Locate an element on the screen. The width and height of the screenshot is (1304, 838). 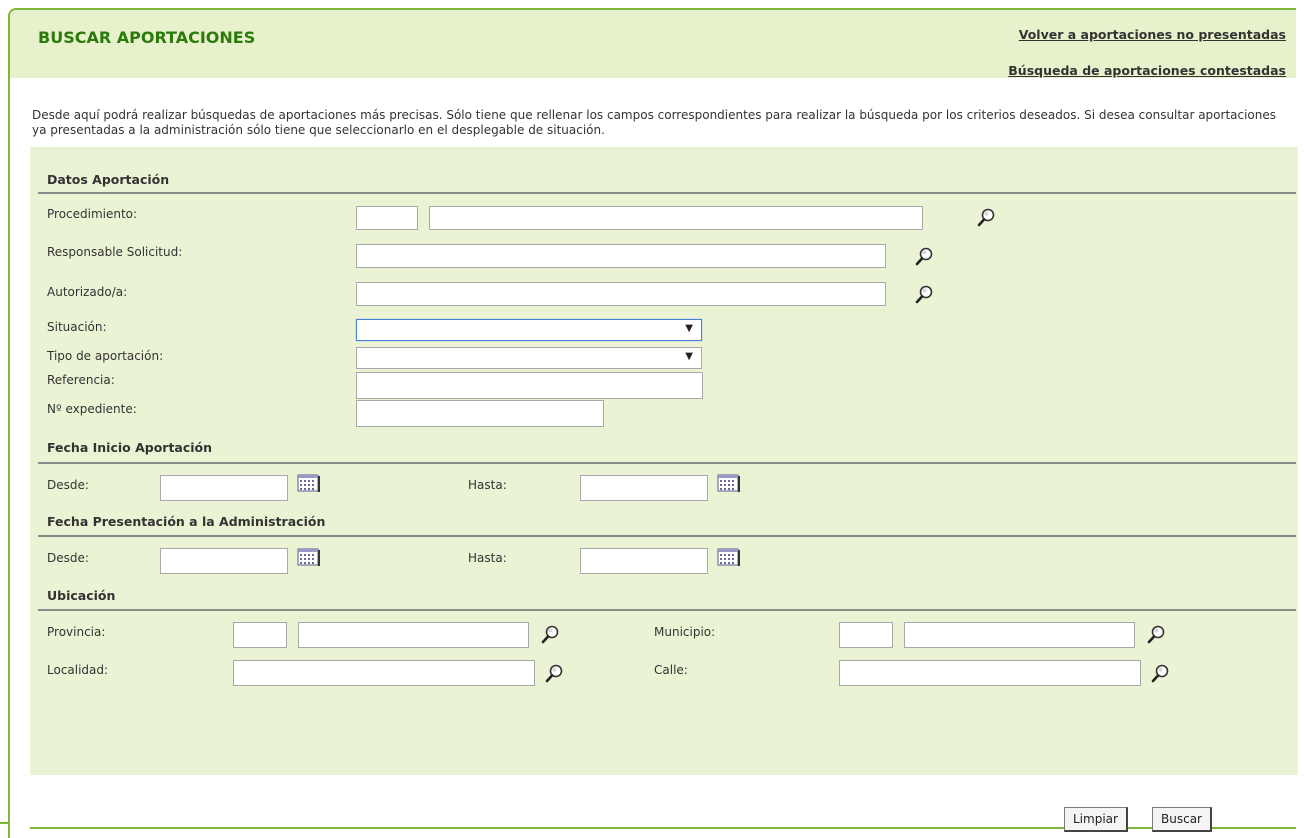
buscar-button: Buscar is located at coordinates (1182, 819).